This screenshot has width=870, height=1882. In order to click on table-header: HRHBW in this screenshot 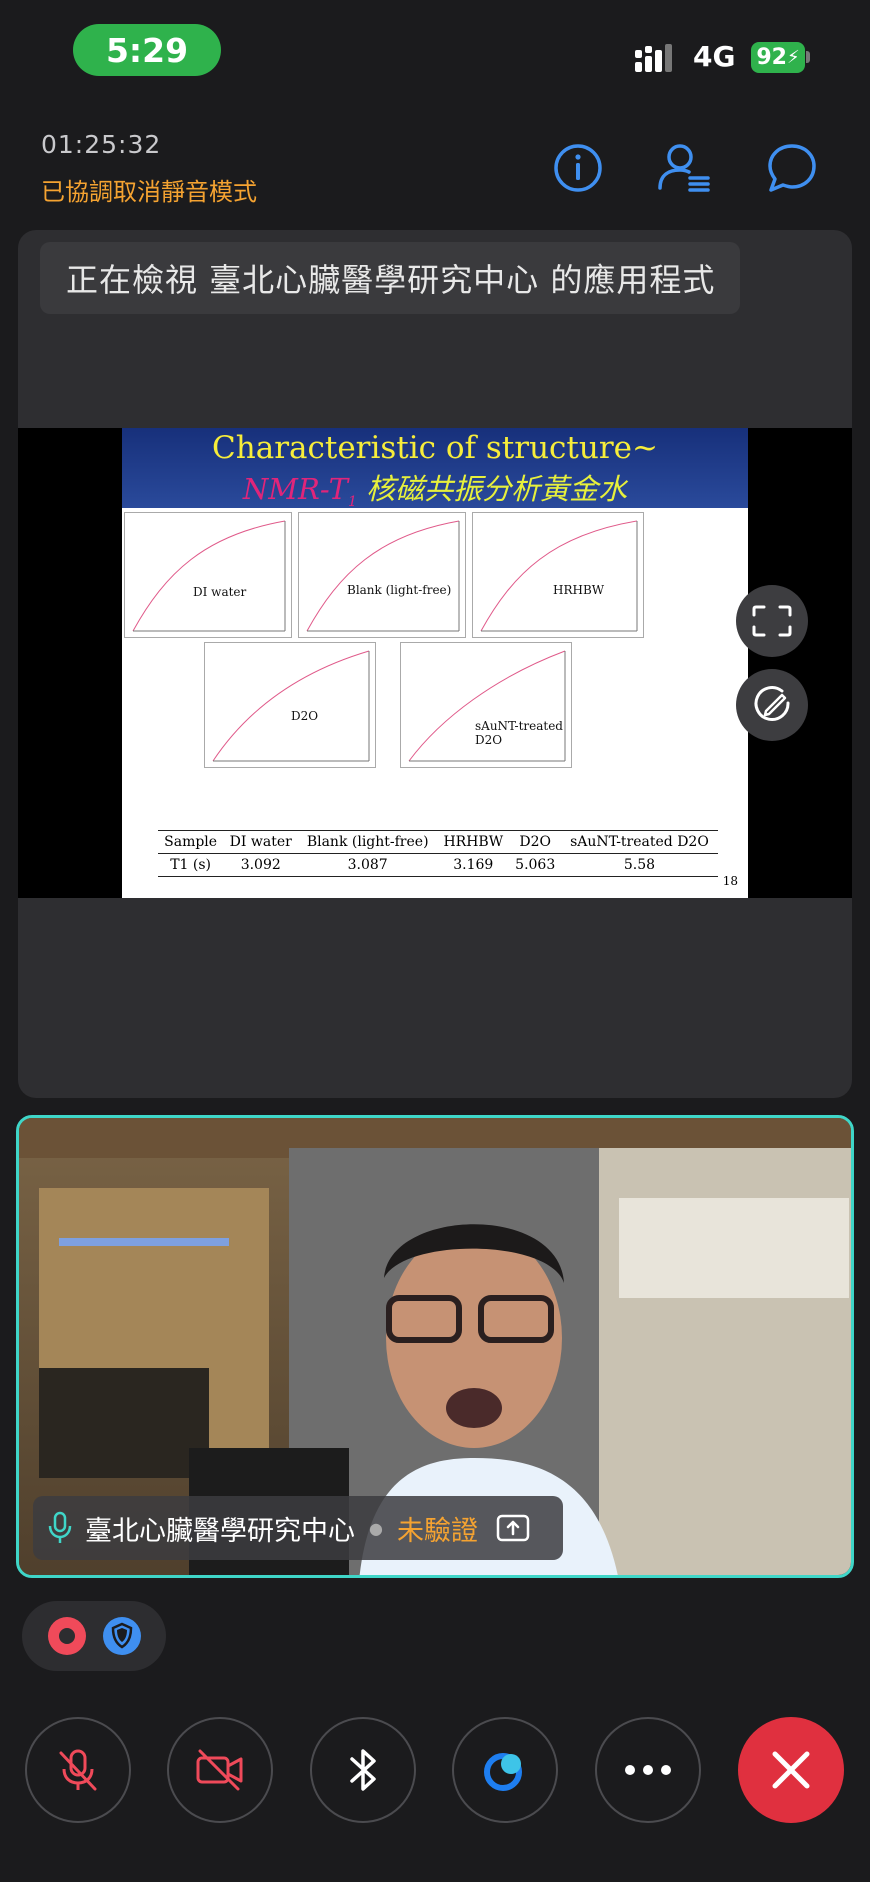, I will do `click(473, 842)`.